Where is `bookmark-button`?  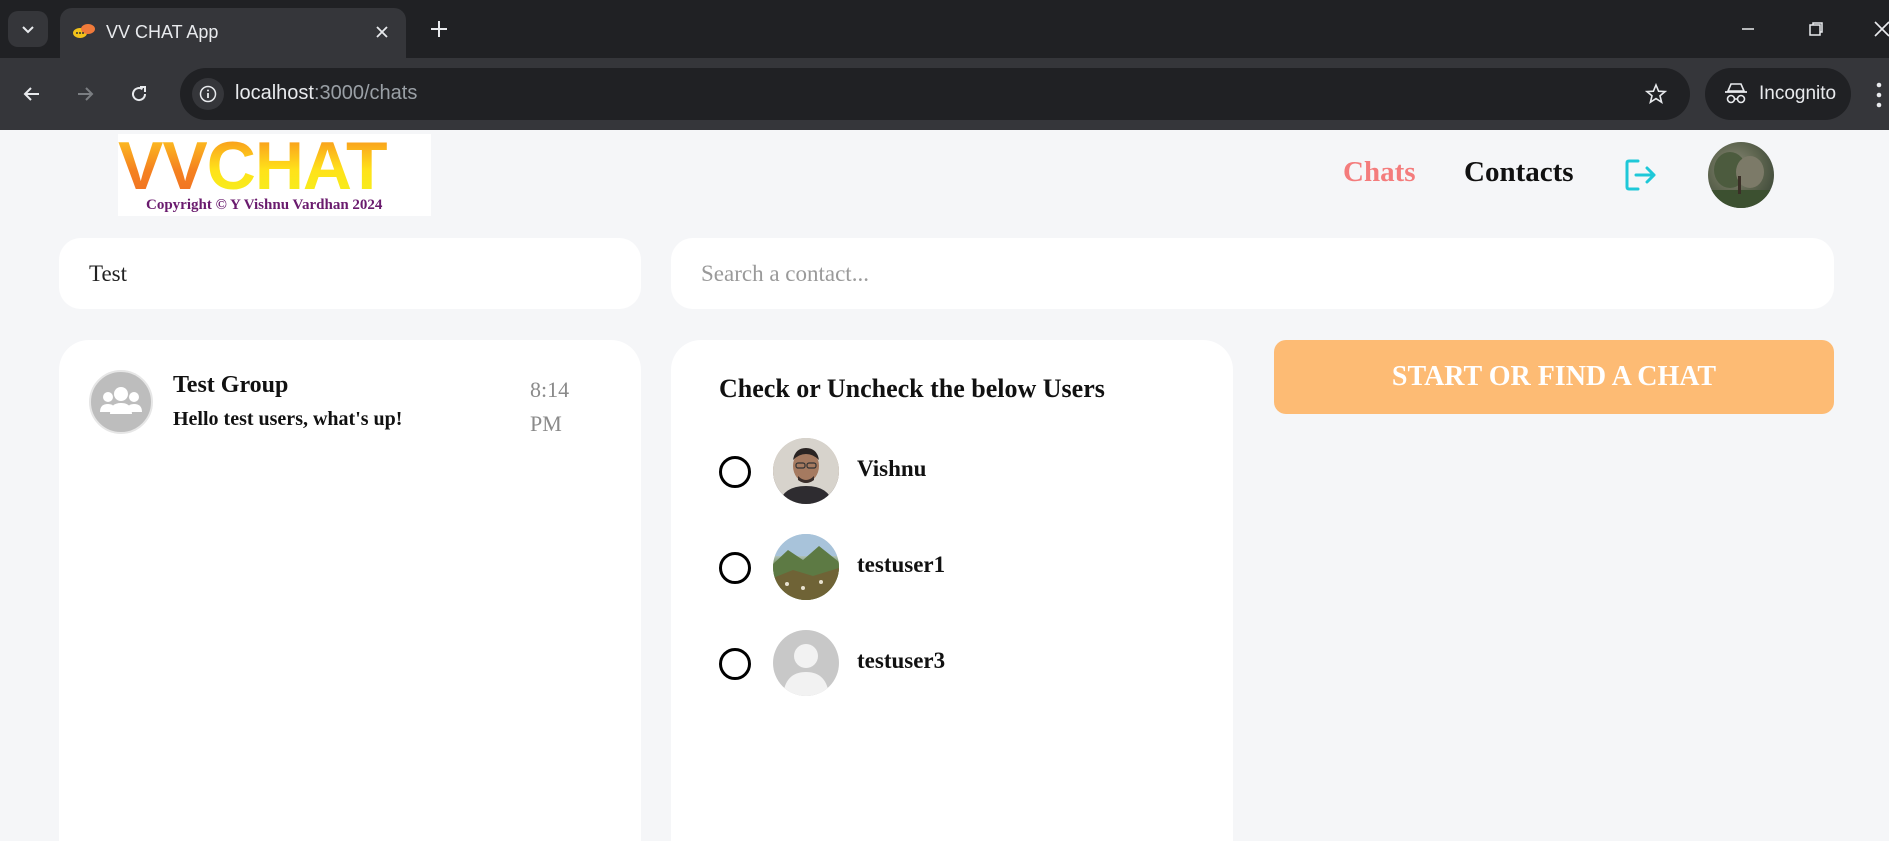
bookmark-button is located at coordinates (1656, 94).